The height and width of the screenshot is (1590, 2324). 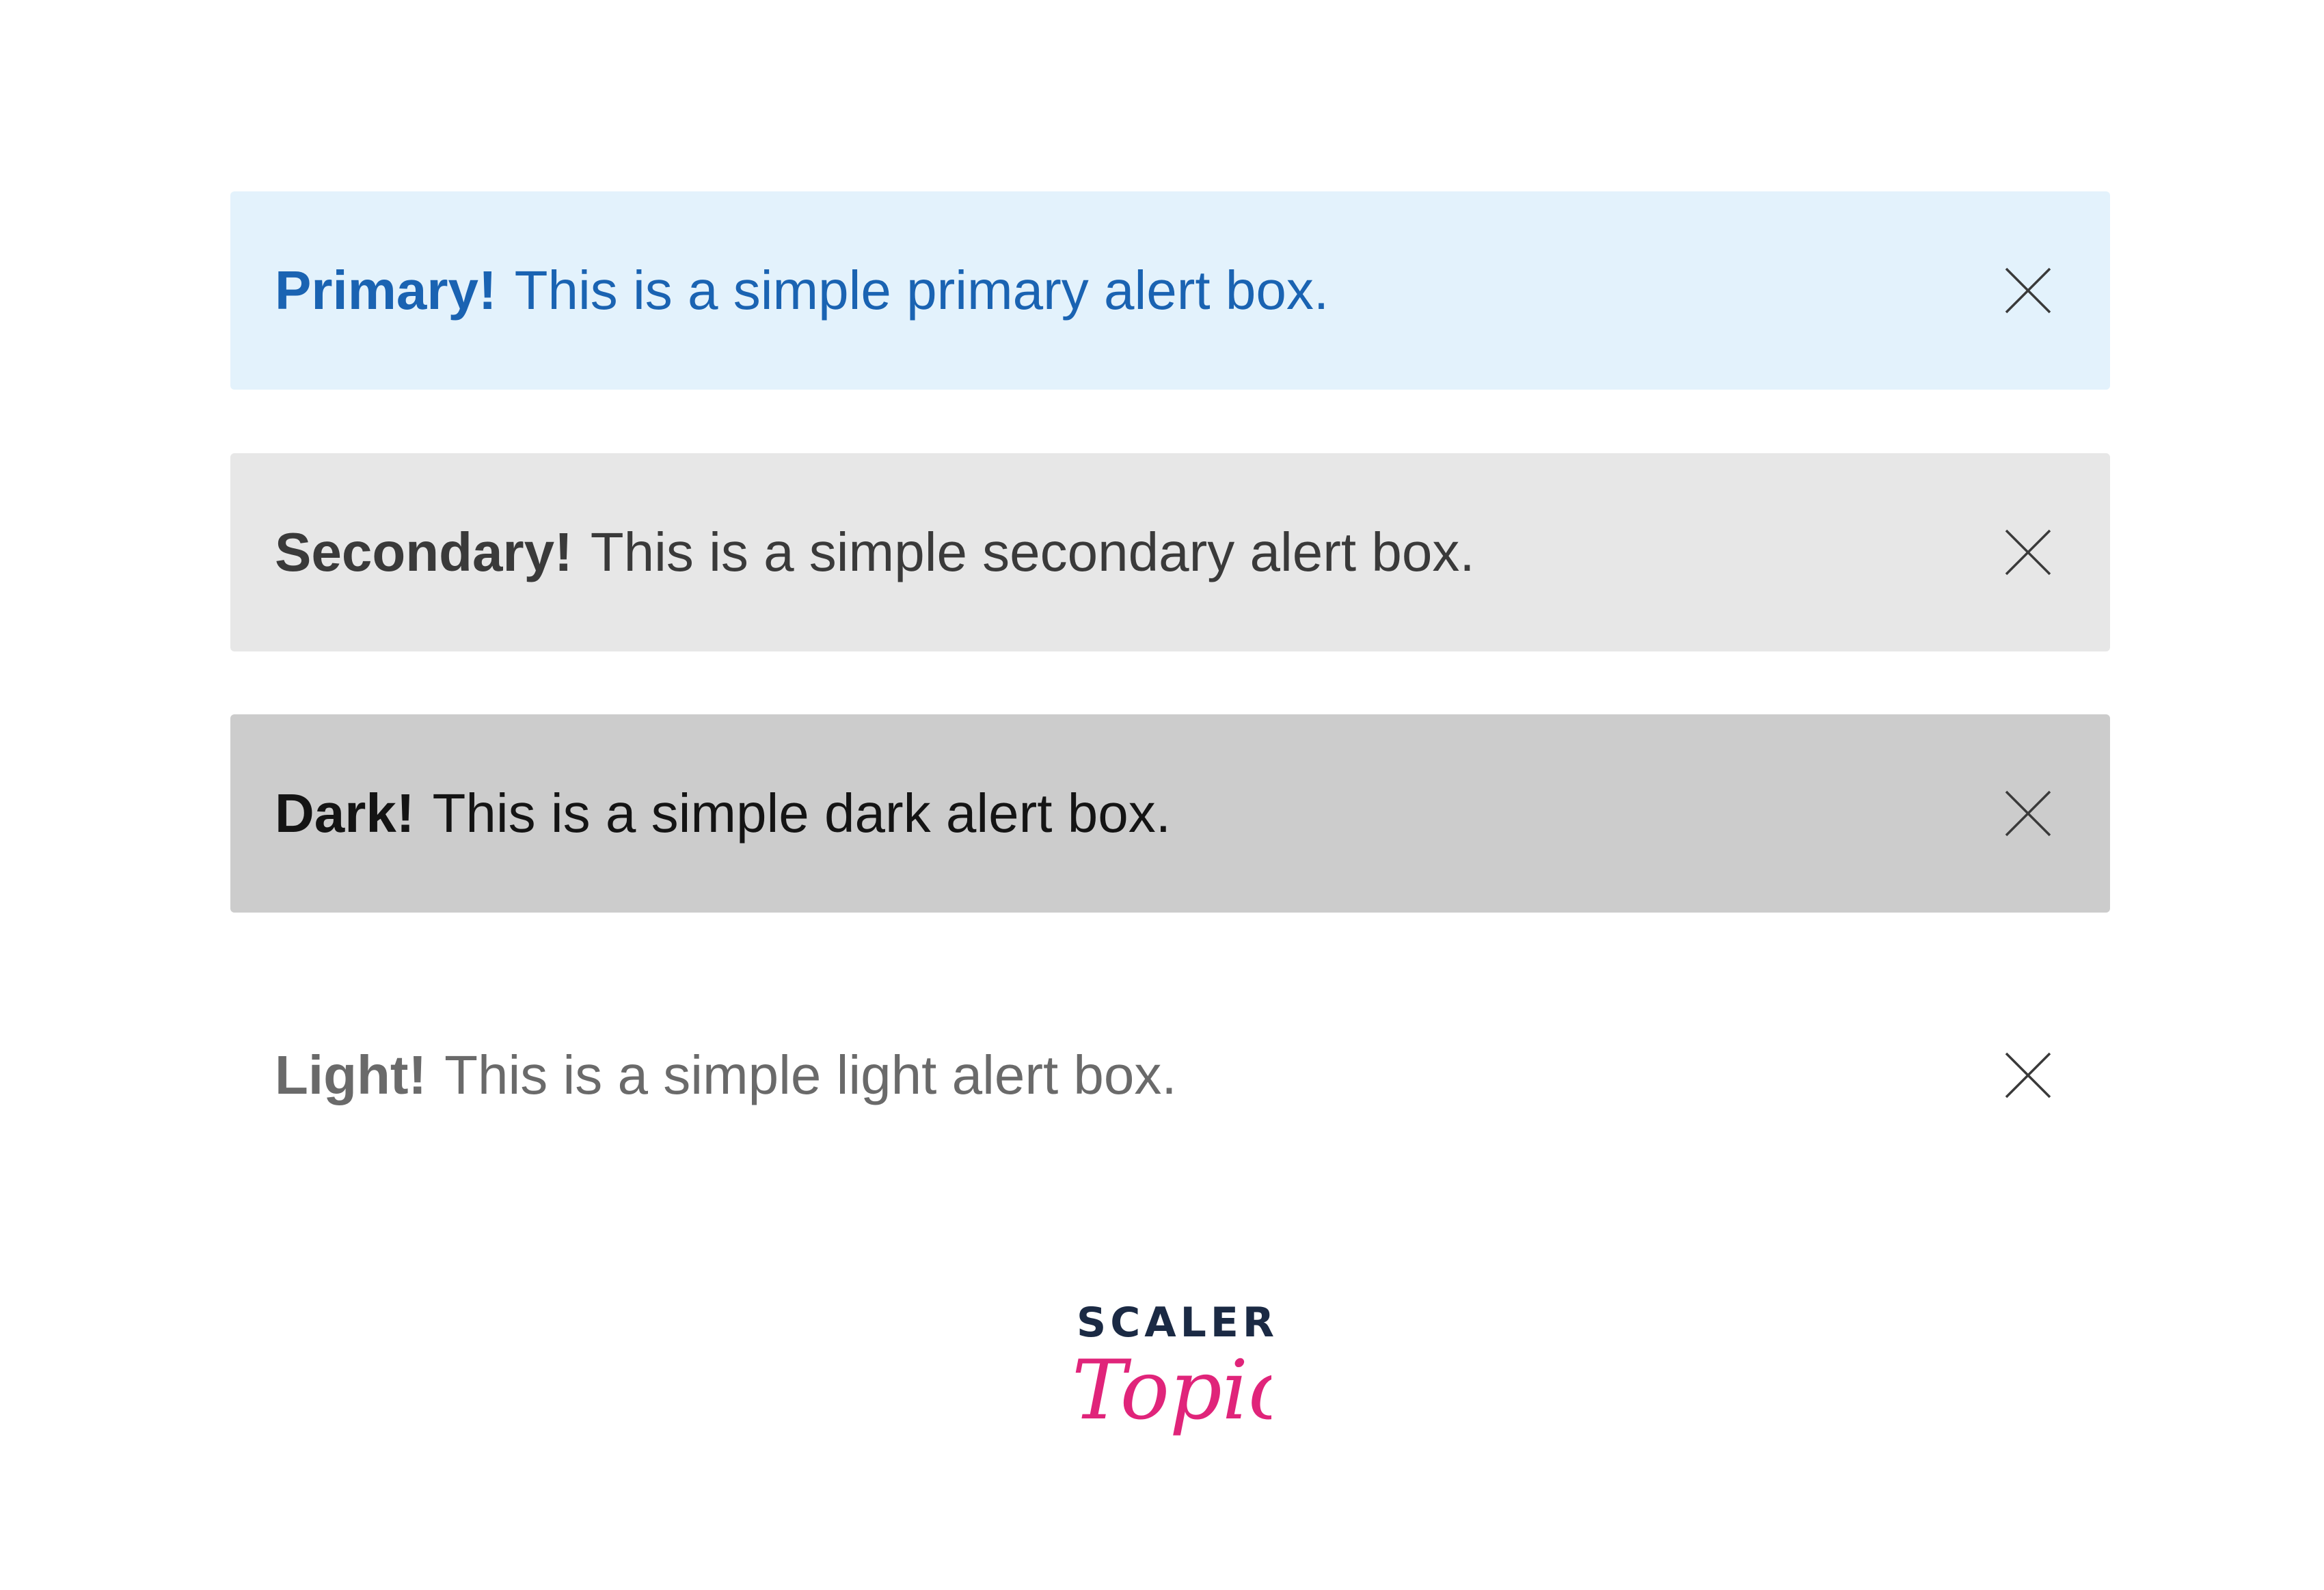 I want to click on alert-primary-close-button, so click(x=2028, y=290).